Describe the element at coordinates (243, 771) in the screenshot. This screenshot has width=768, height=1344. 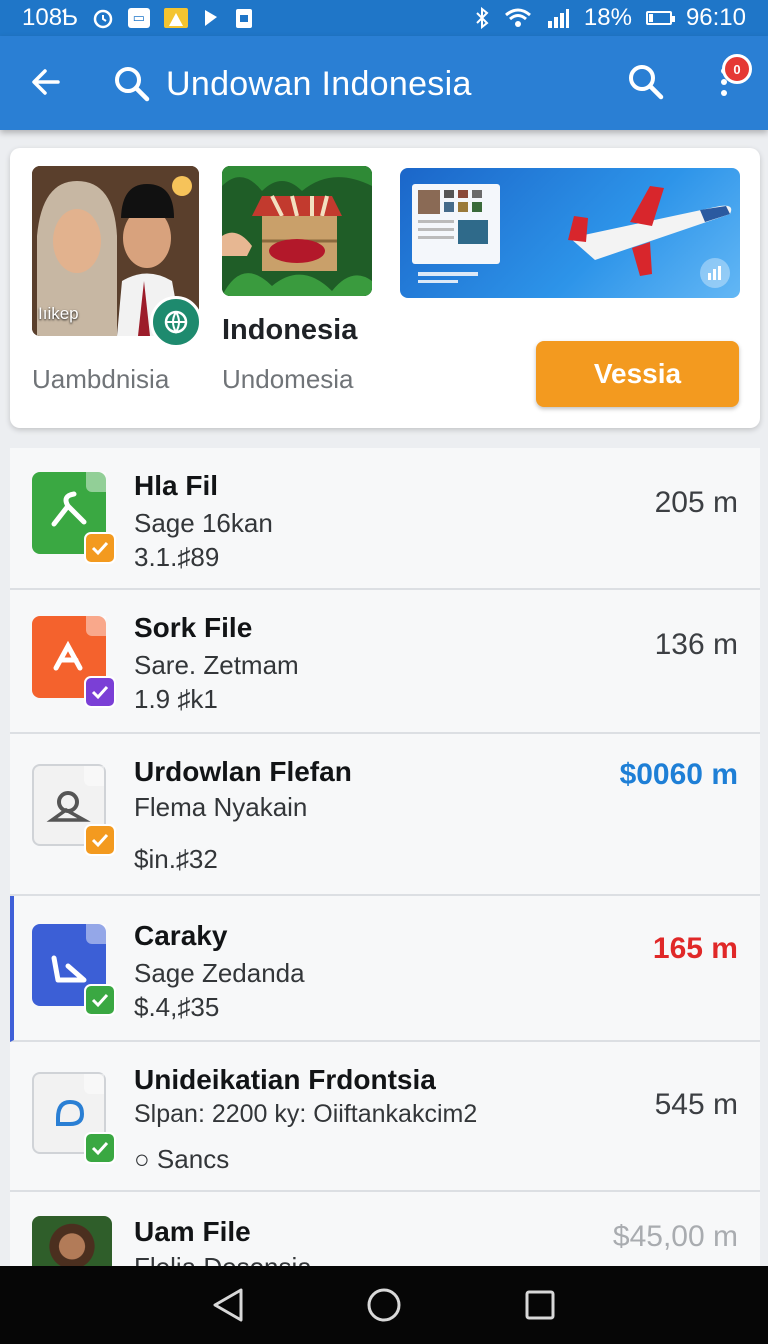
I see `file-title: Urdowlan Flefan` at that location.